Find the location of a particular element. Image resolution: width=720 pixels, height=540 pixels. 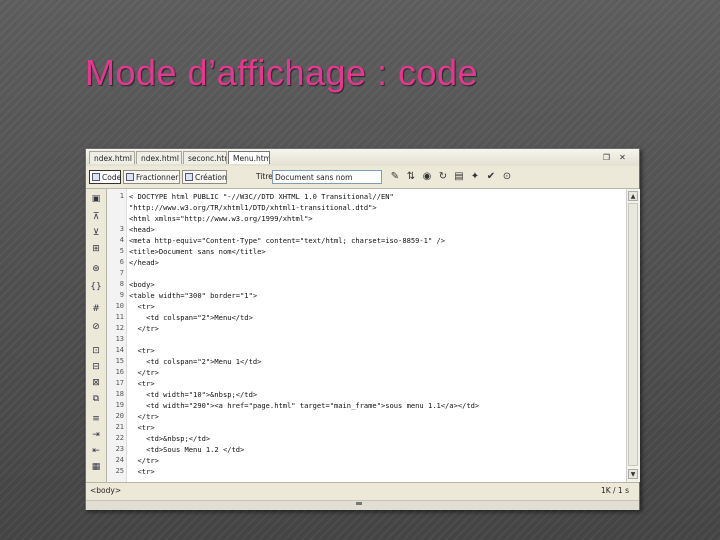

indent-code-icon: ⇥ is located at coordinates (96, 435).